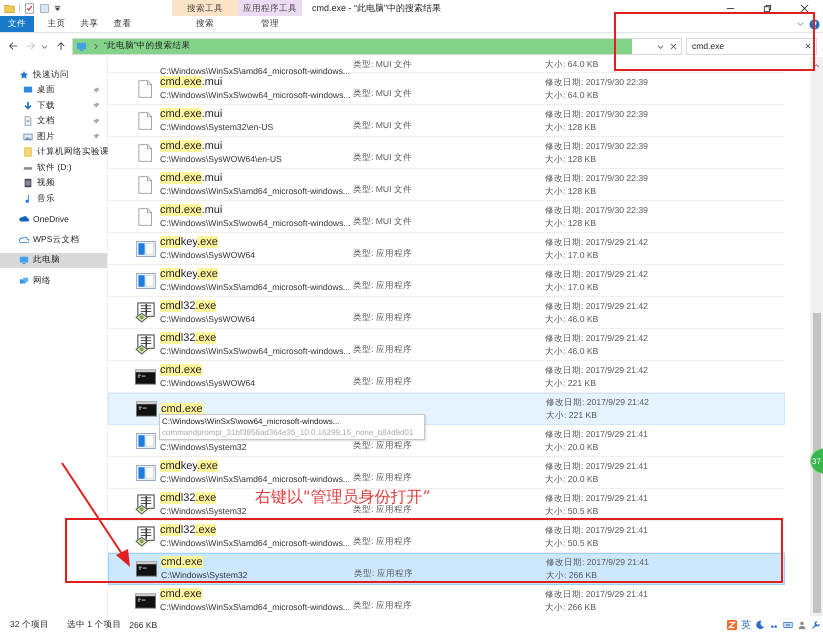 The height and width of the screenshot is (634, 823). What do you see at coordinates (446, 600) in the screenshot?
I see `file-row: cmd.exe C:\Windows\WinSxS\amd64_microsoft-windows... 类型: 应用程序 修改日期: 2017/9/29 21:41 大小: 266 KB` at bounding box center [446, 600].